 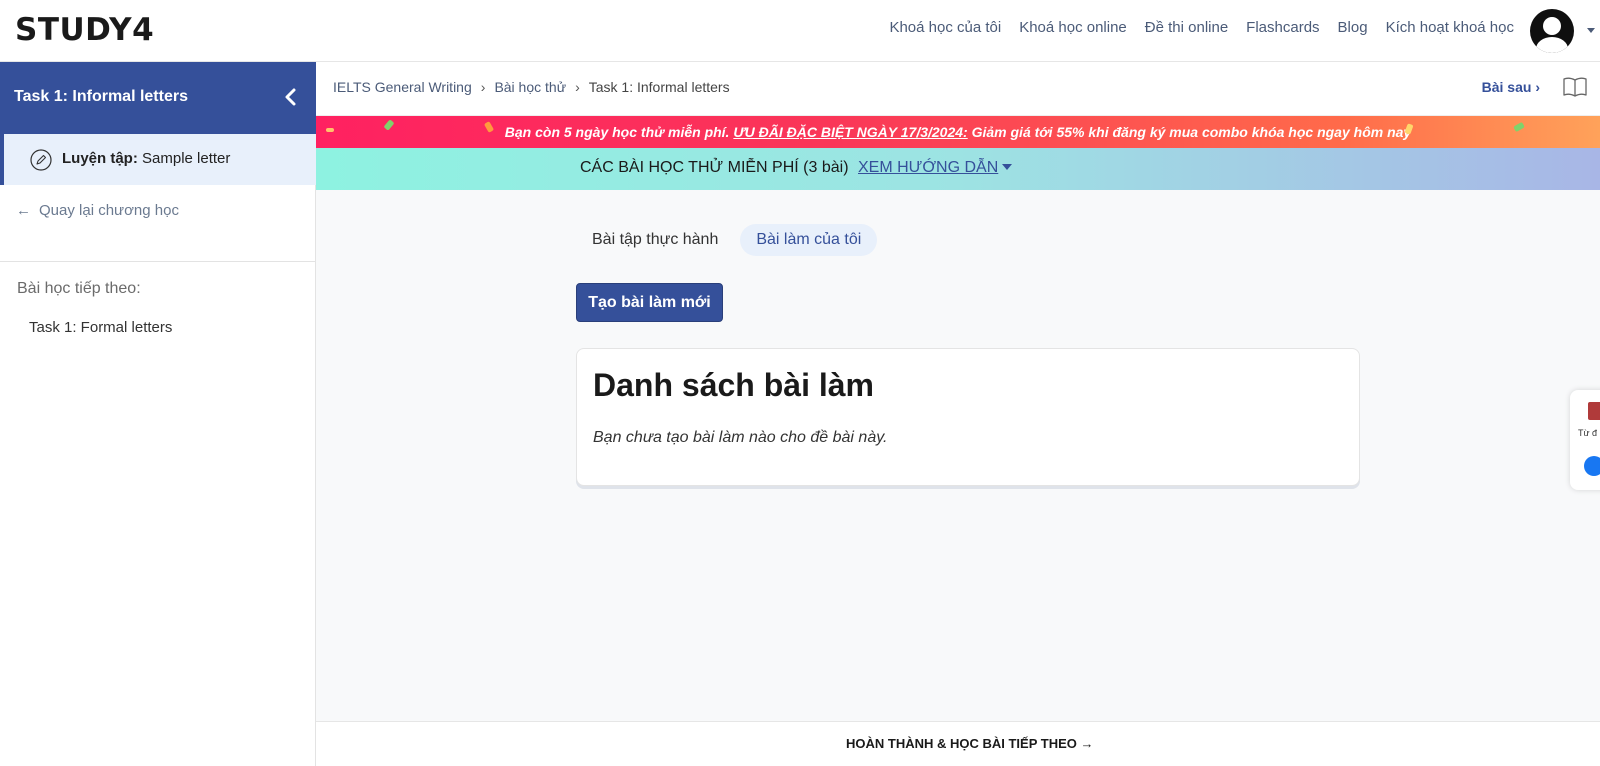 What do you see at coordinates (1506, 87) in the screenshot?
I see `next-lesson-label: Bài sau` at bounding box center [1506, 87].